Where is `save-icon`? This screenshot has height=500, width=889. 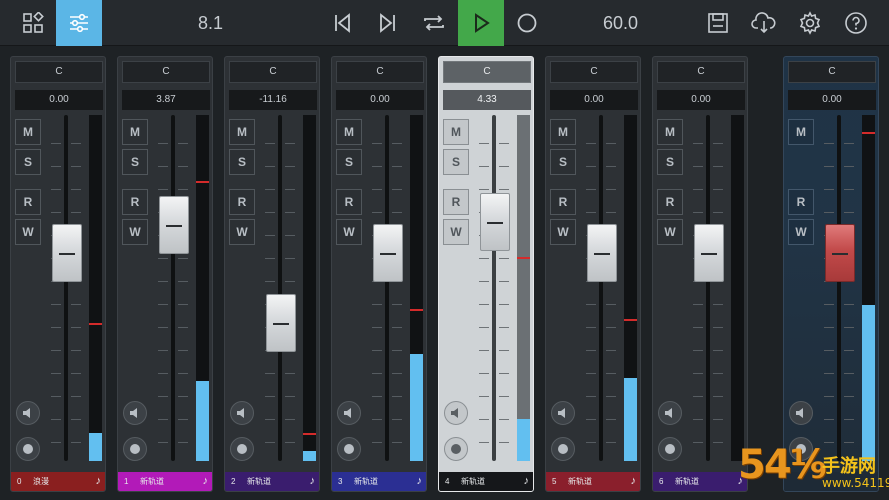 save-icon is located at coordinates (718, 23).